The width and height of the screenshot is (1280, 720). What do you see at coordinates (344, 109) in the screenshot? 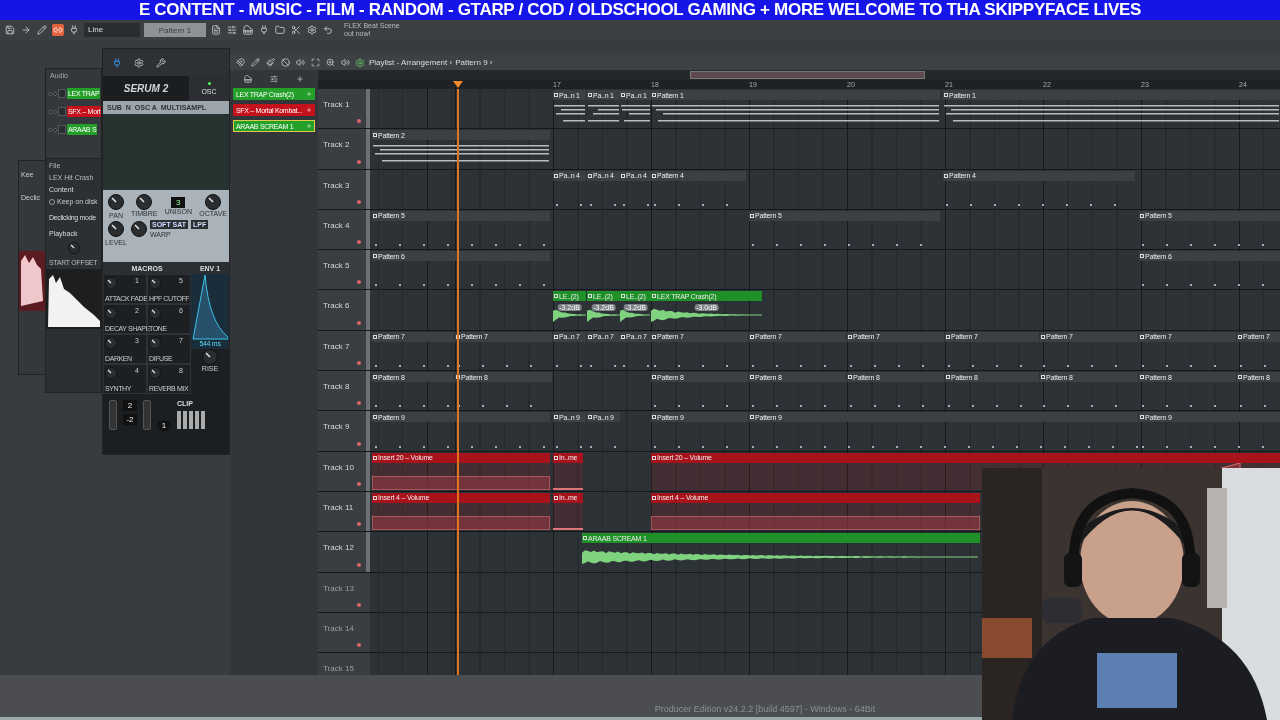
I see `track-header: Track 1` at bounding box center [344, 109].